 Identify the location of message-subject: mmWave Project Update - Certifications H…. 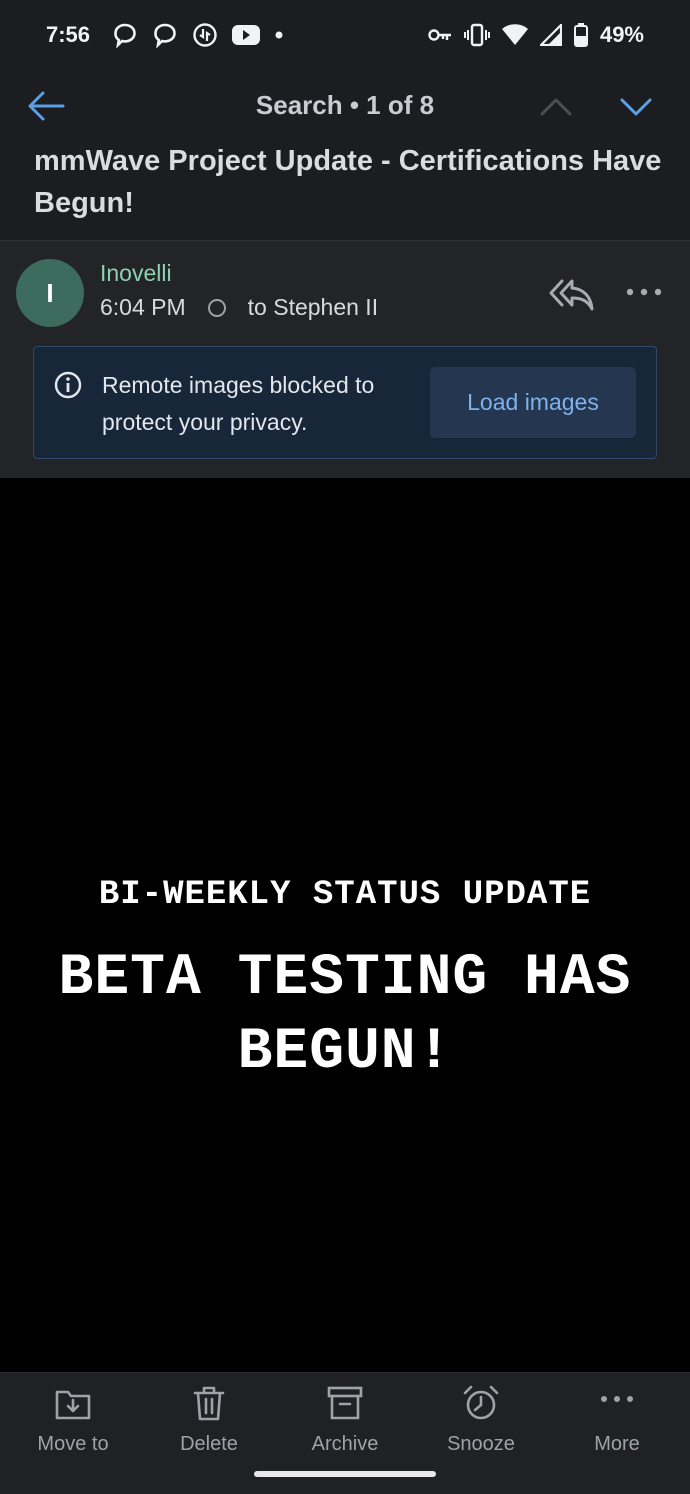
(348, 182).